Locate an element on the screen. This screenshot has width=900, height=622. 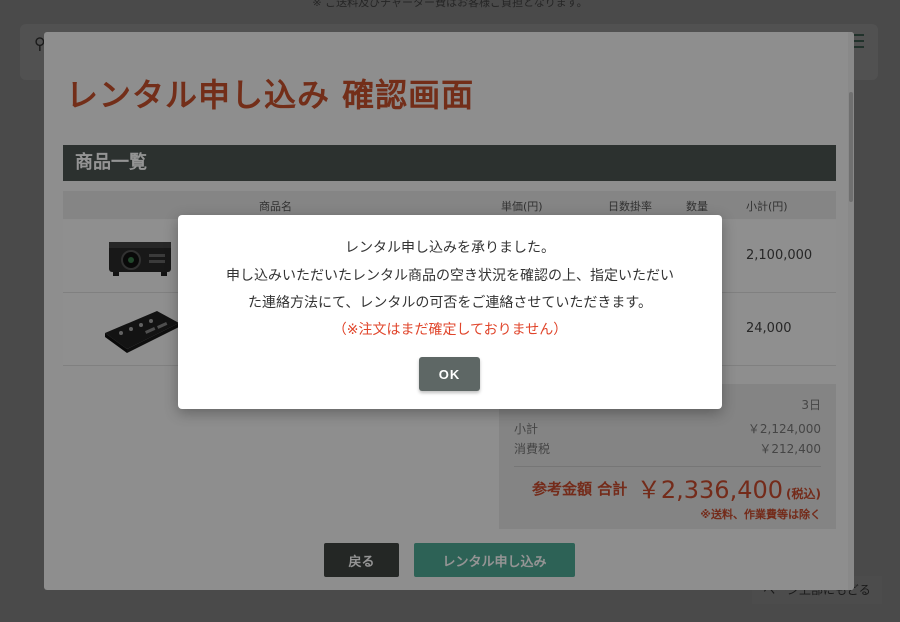
dialog-message-line1: レンタル申し込みを承りました。 is located at coordinates (450, 248).